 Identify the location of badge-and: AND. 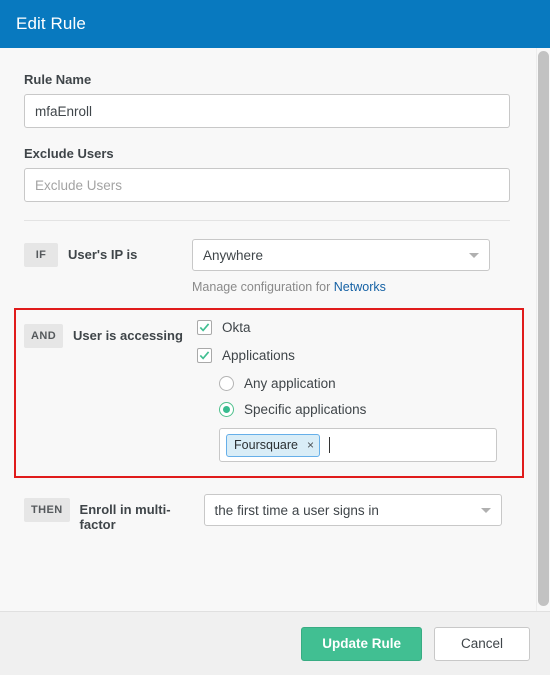
(44, 336).